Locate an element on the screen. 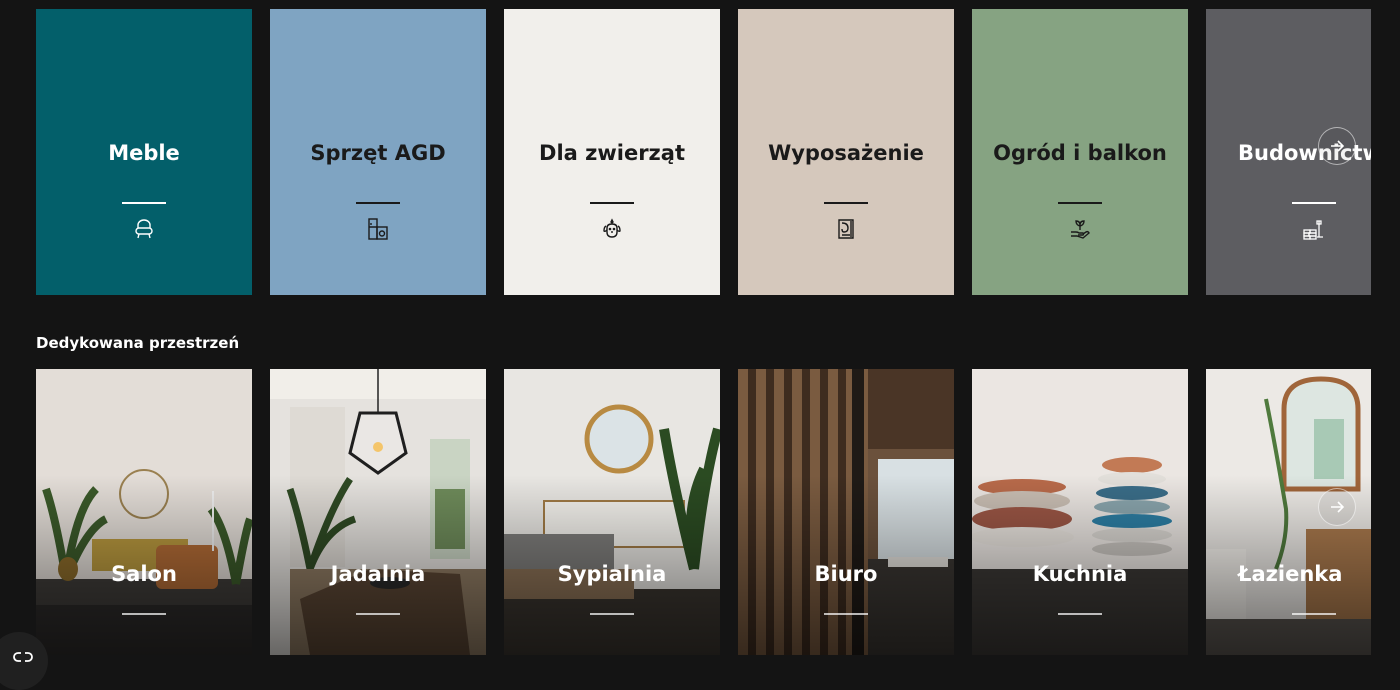 The width and height of the screenshot is (1400, 690). room-title: Biuro is located at coordinates (846, 574).